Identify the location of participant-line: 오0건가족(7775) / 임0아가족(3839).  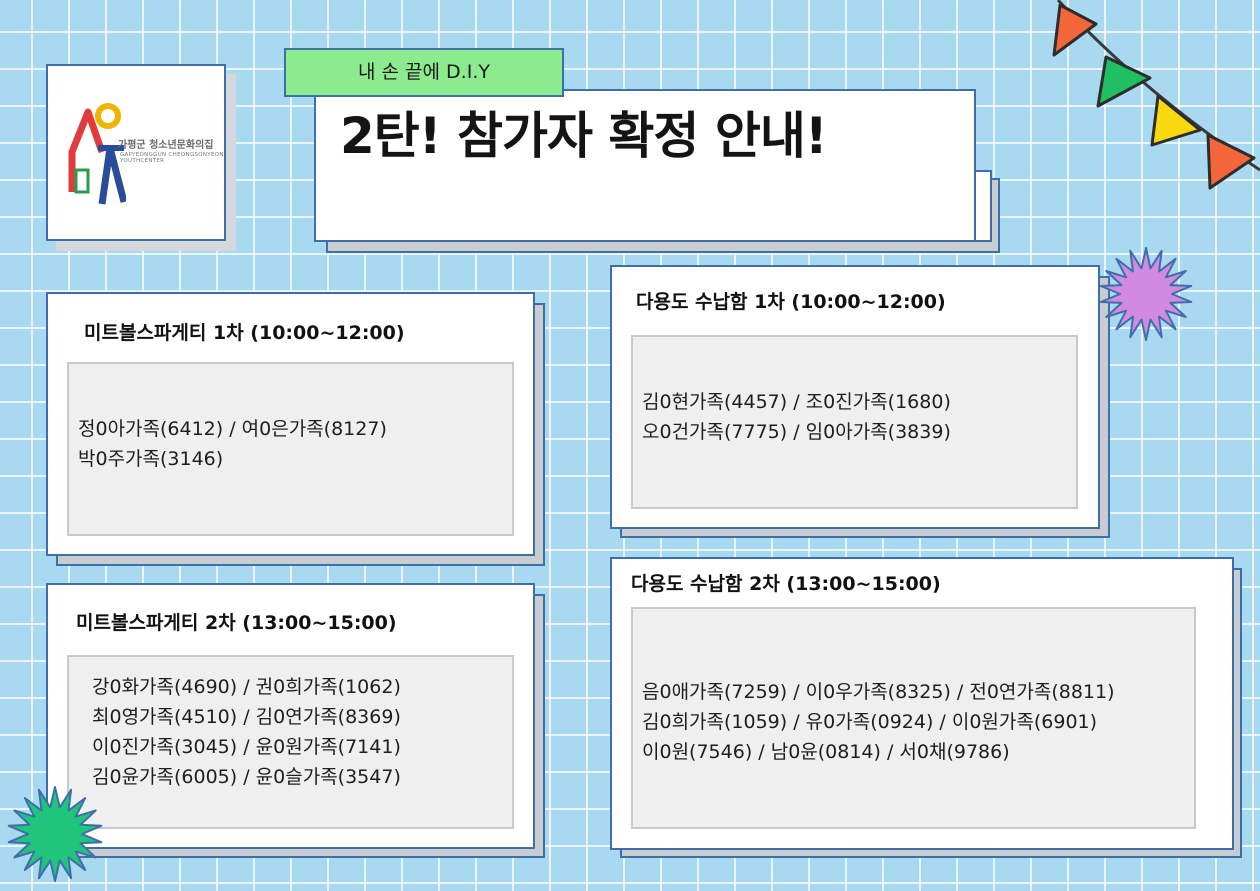
(796, 432).